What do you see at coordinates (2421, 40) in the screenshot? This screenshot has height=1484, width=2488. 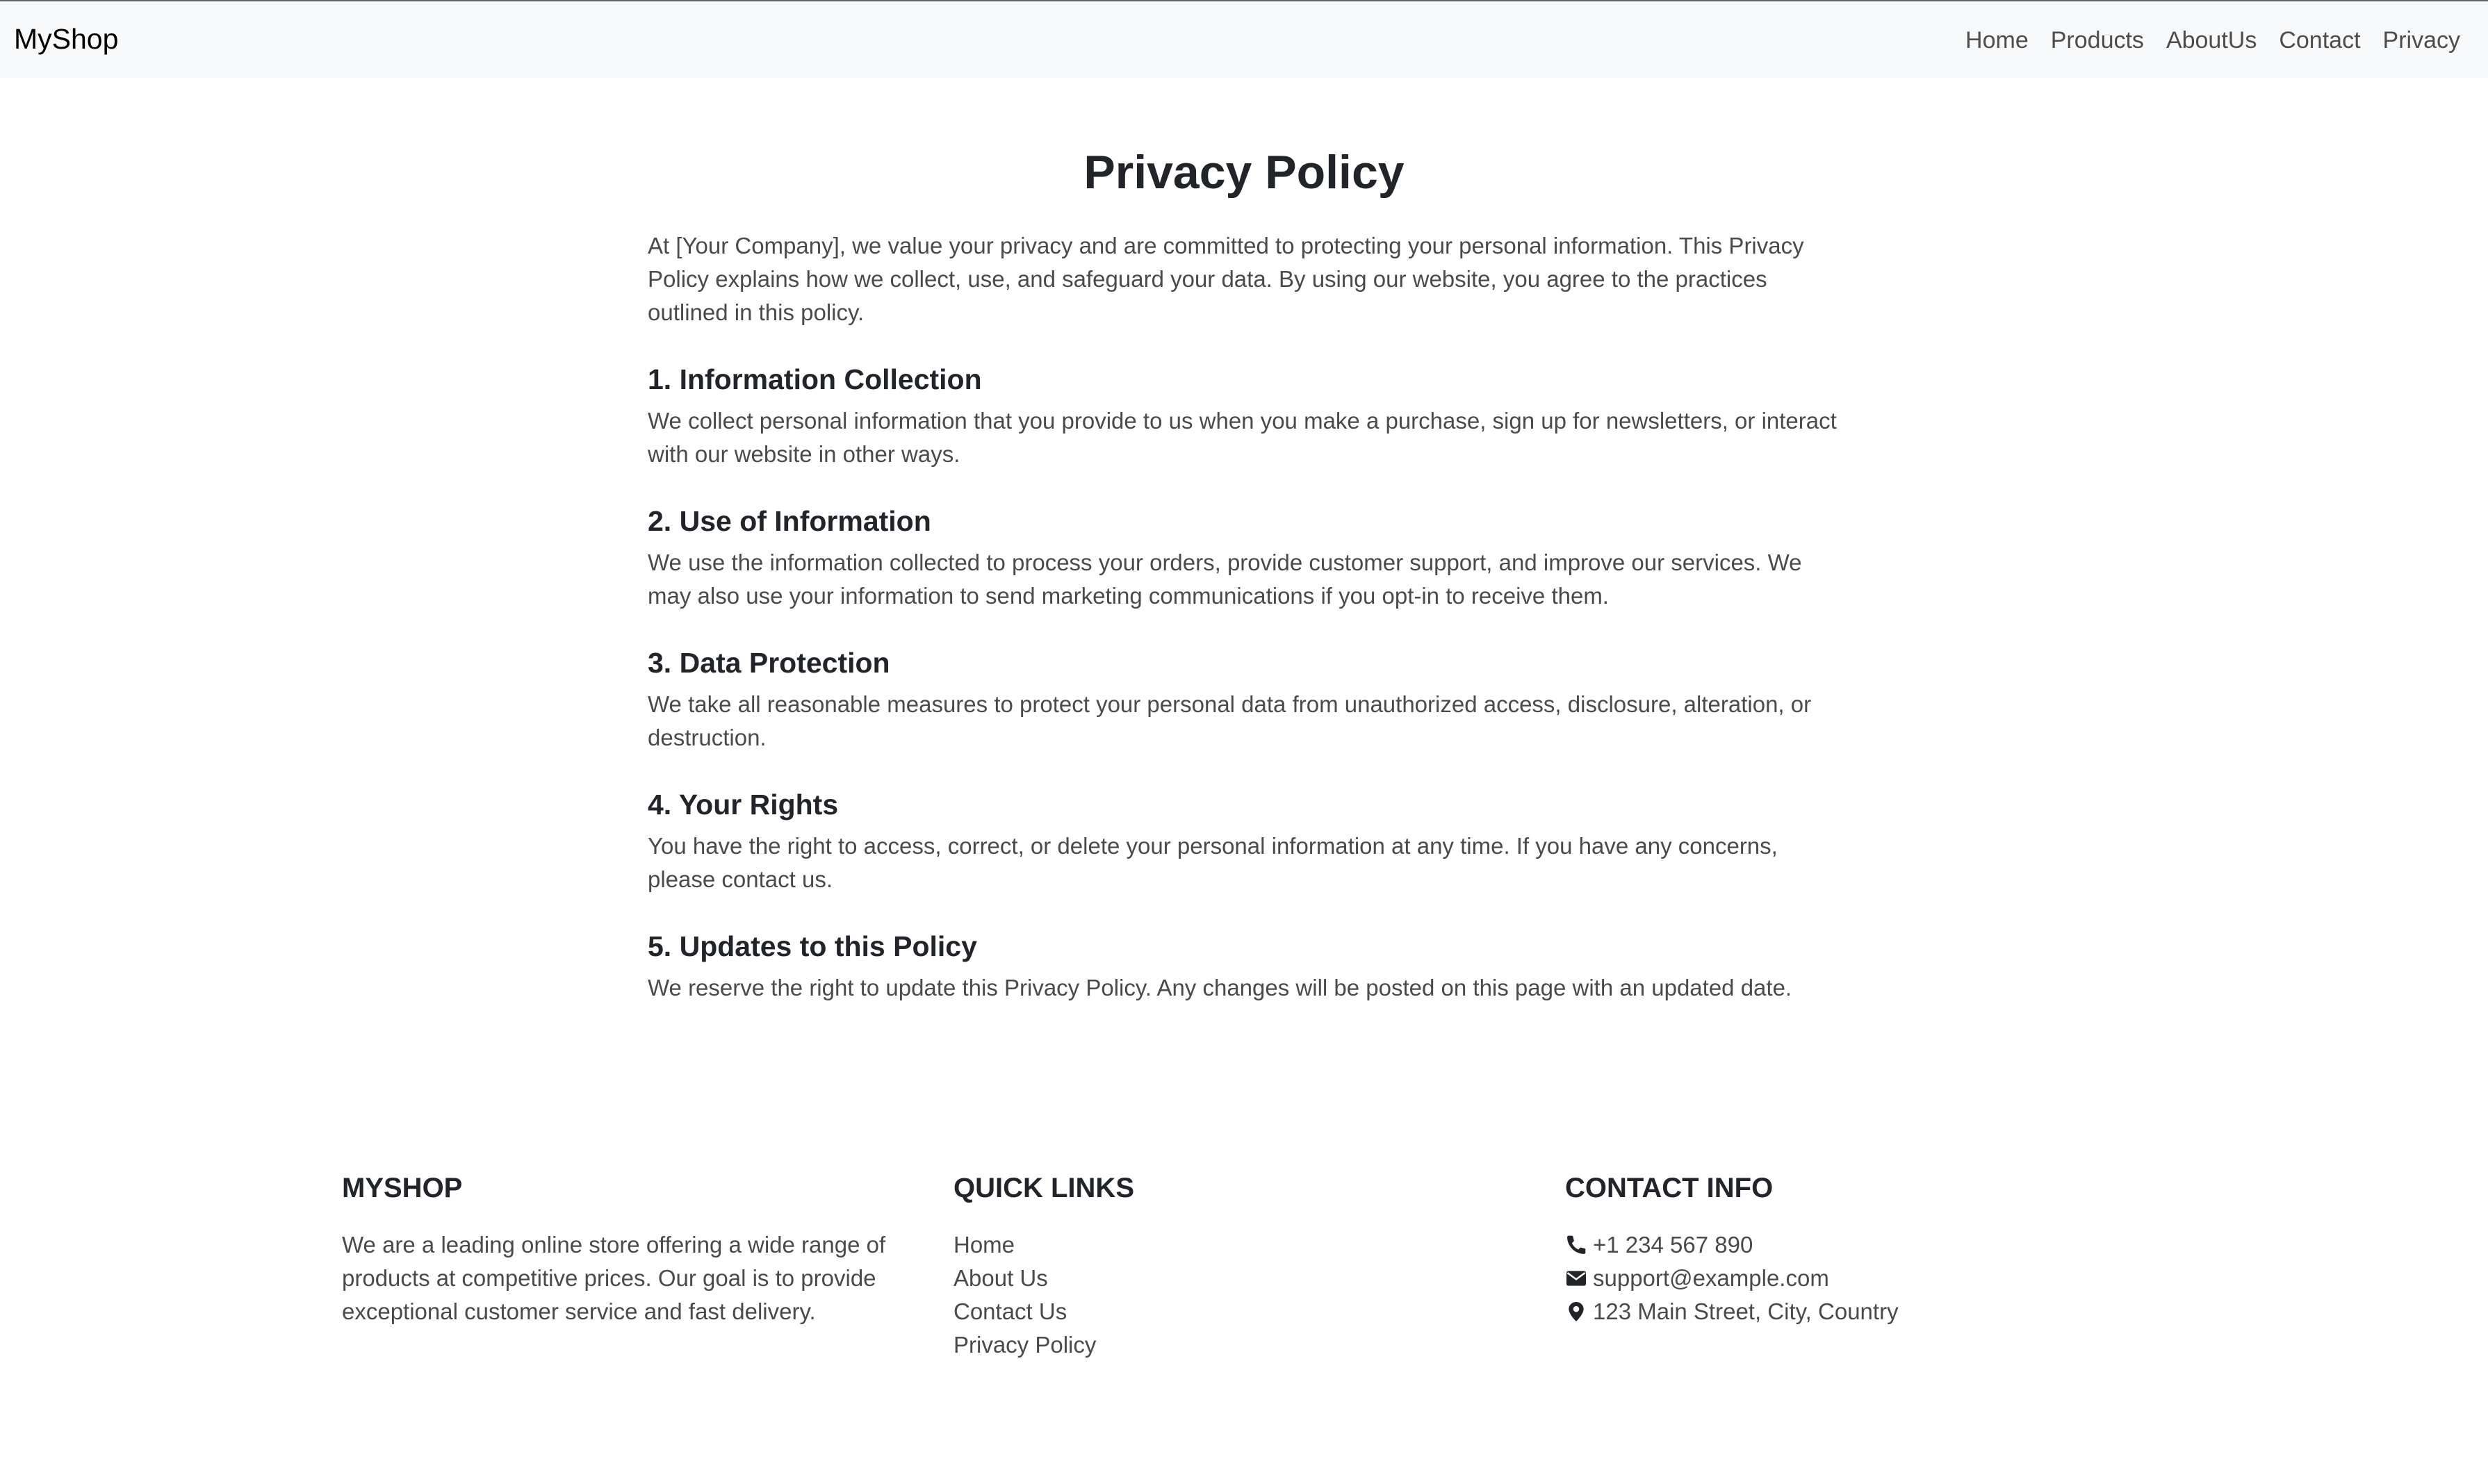 I see `nav-link-privacy: Privacy` at bounding box center [2421, 40].